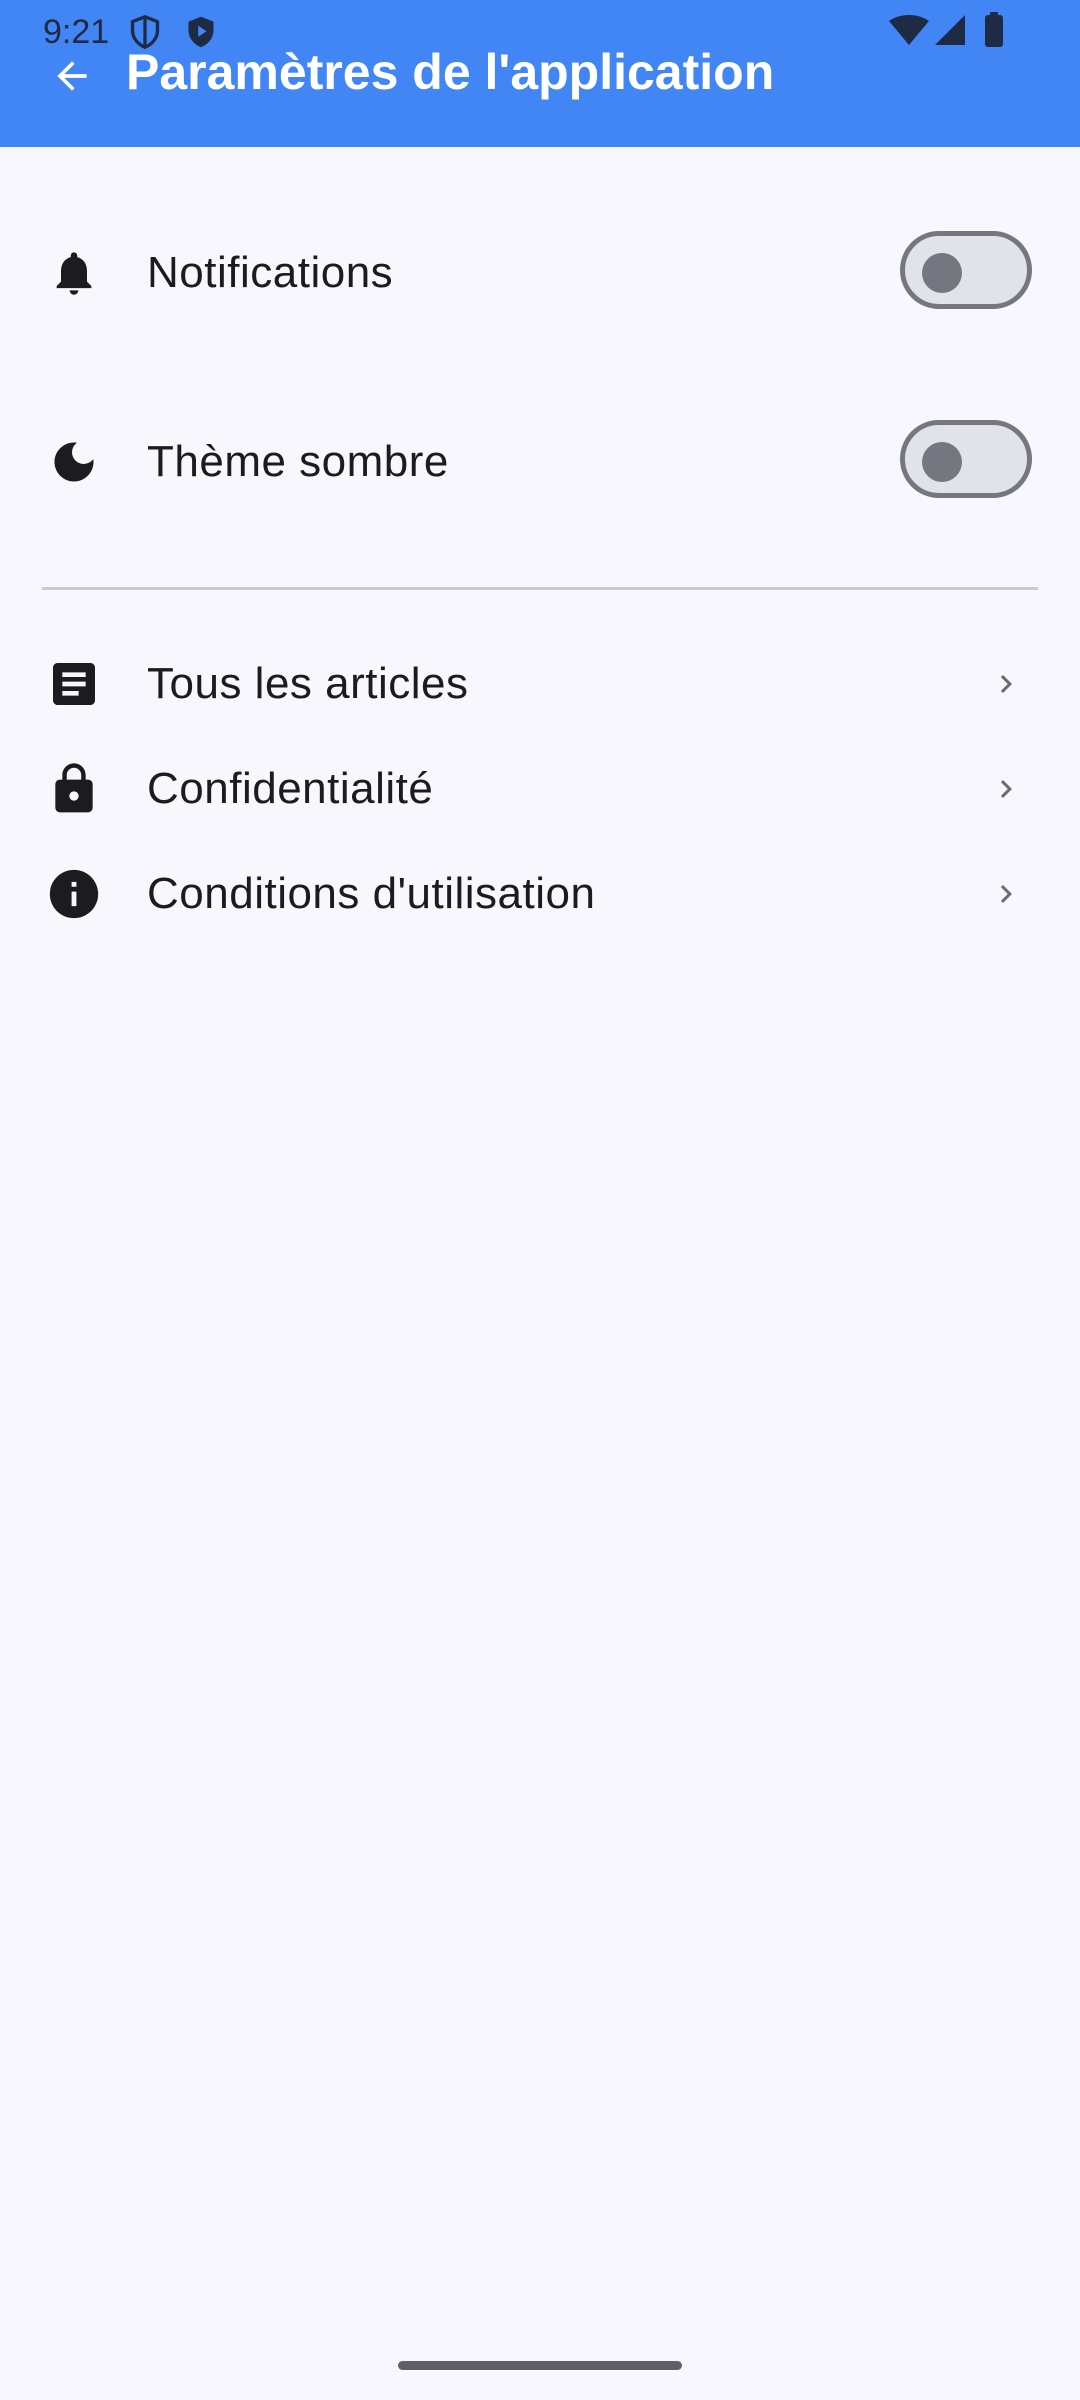  What do you see at coordinates (74, 273) in the screenshot?
I see `bell-icon` at bounding box center [74, 273].